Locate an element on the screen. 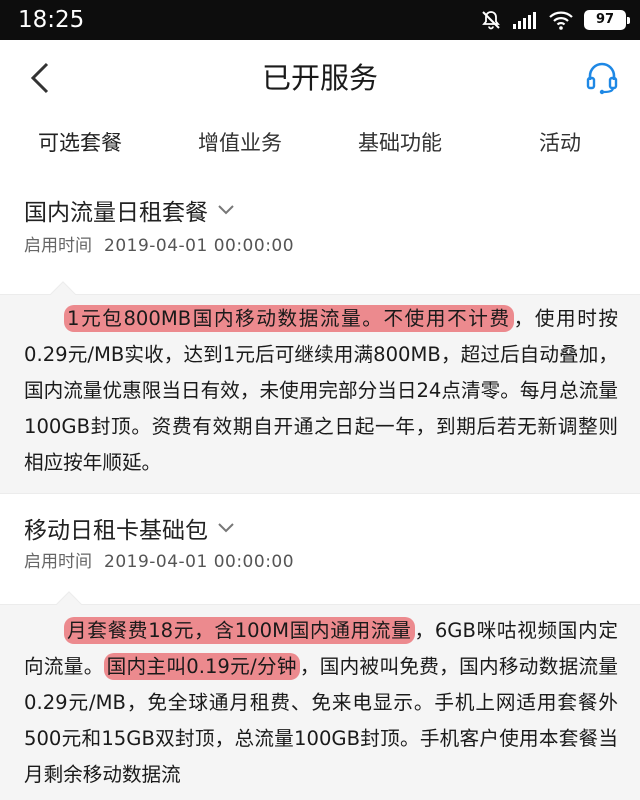 This screenshot has width=640, height=800. signal-icon is located at coordinates (525, 20).